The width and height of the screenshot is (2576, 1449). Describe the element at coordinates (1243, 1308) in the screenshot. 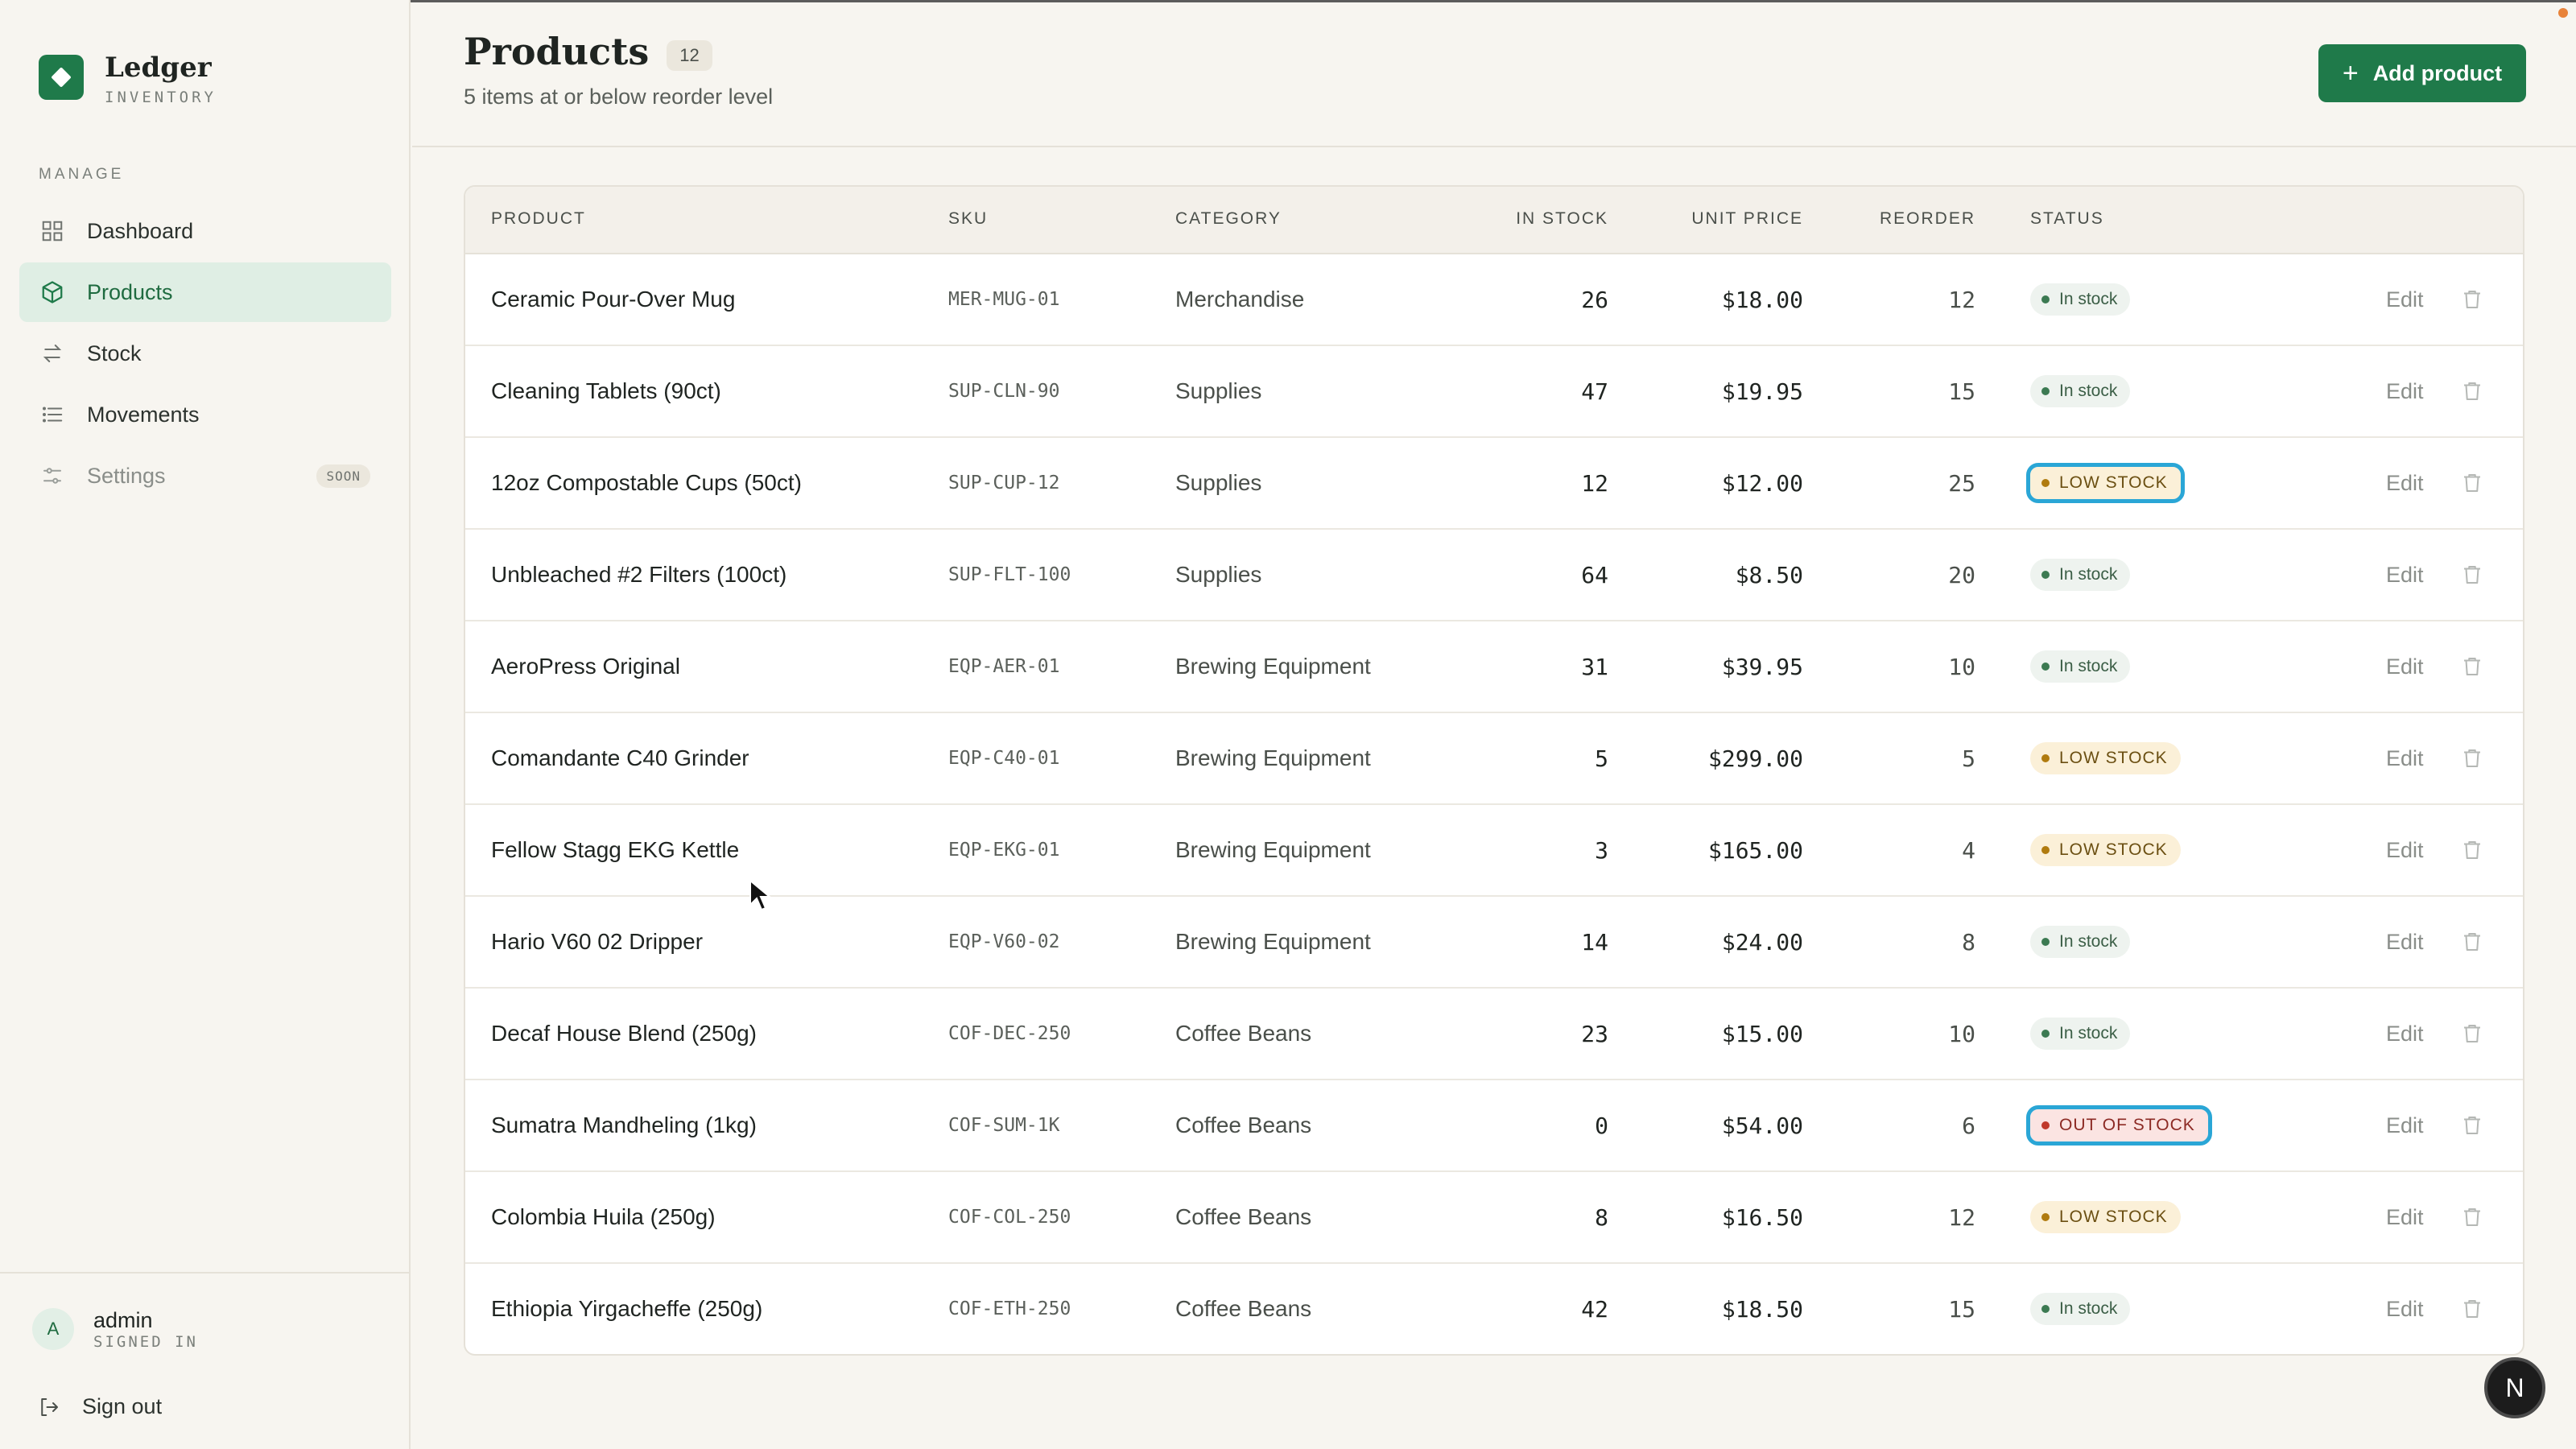

I see `product-category: Coffee Beans` at that location.